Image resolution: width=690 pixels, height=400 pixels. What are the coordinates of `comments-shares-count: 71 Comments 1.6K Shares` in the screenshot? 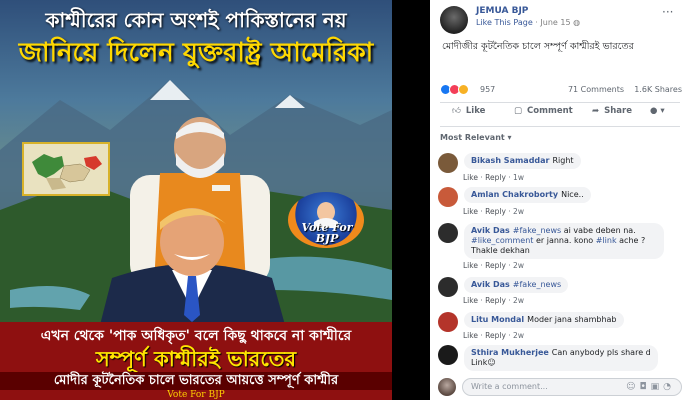 It's located at (625, 89).